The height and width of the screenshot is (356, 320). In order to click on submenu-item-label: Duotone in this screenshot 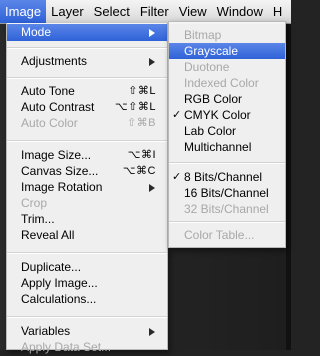, I will do `click(207, 67)`.